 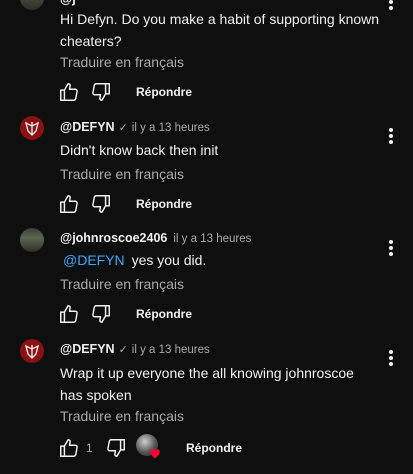 I want to click on author-name: @j, so click(x=68, y=3).